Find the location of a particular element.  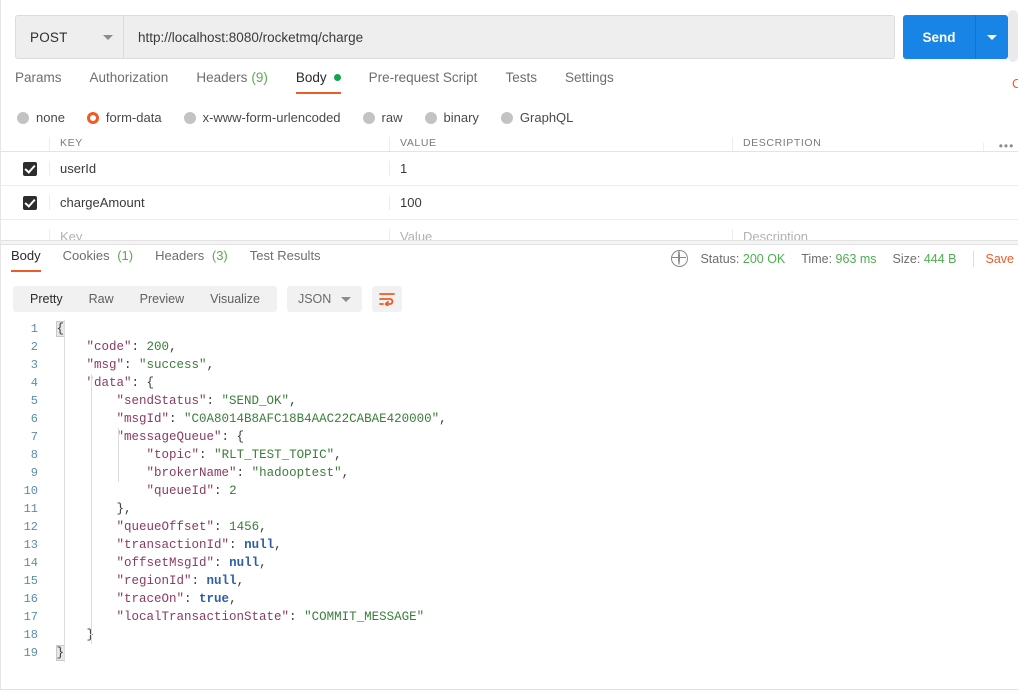

wrap-text-icon is located at coordinates (387, 299).